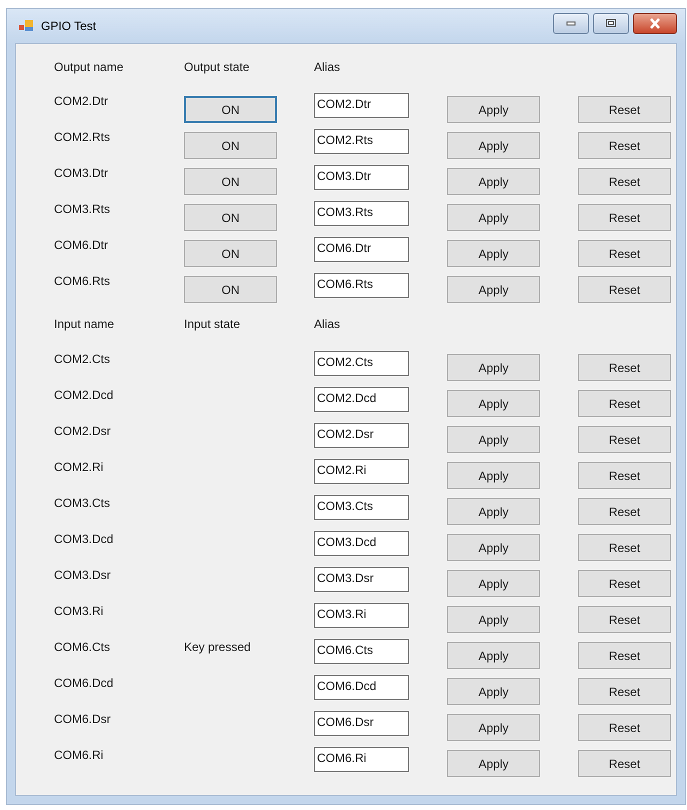 The height and width of the screenshot is (810, 687). I want to click on input-name: COM6.Dsr, so click(83, 719).